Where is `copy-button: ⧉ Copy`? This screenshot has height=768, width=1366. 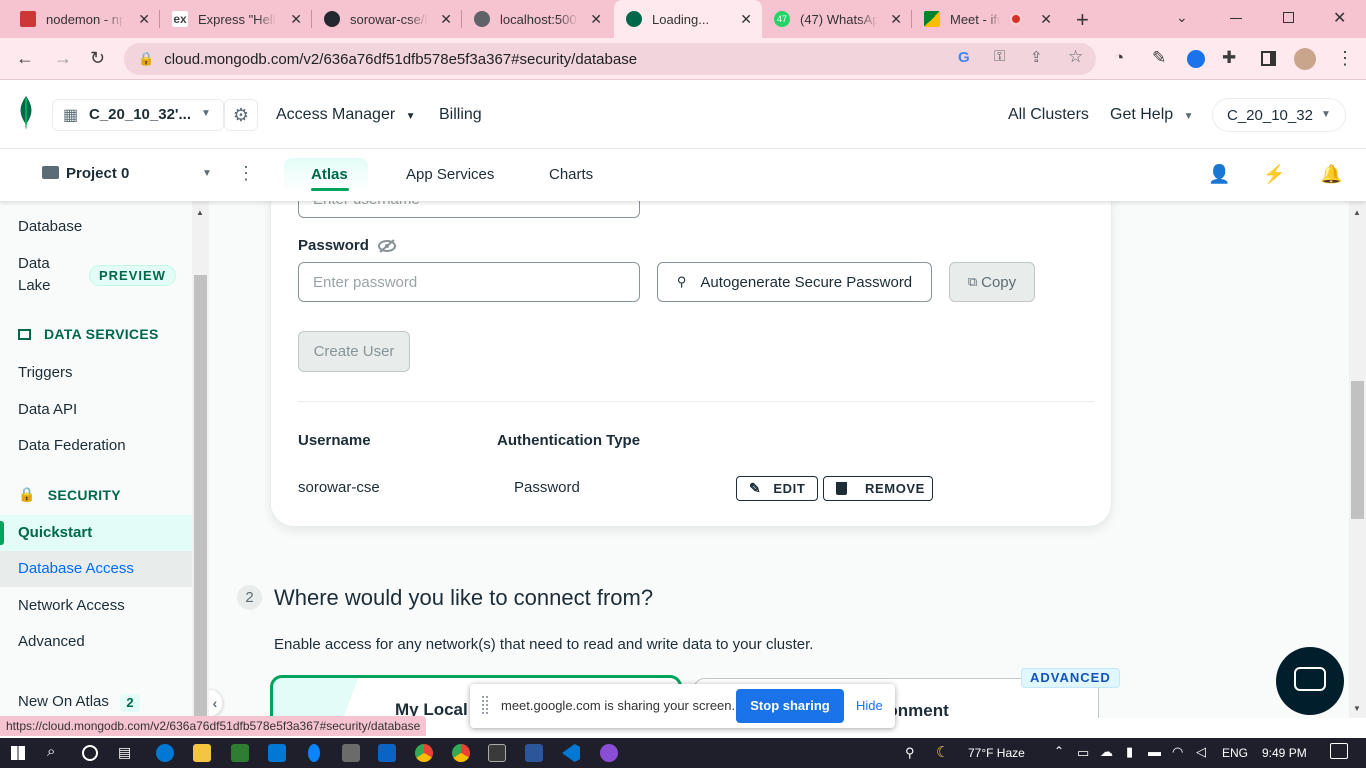
copy-button: ⧉ Copy is located at coordinates (992, 282).